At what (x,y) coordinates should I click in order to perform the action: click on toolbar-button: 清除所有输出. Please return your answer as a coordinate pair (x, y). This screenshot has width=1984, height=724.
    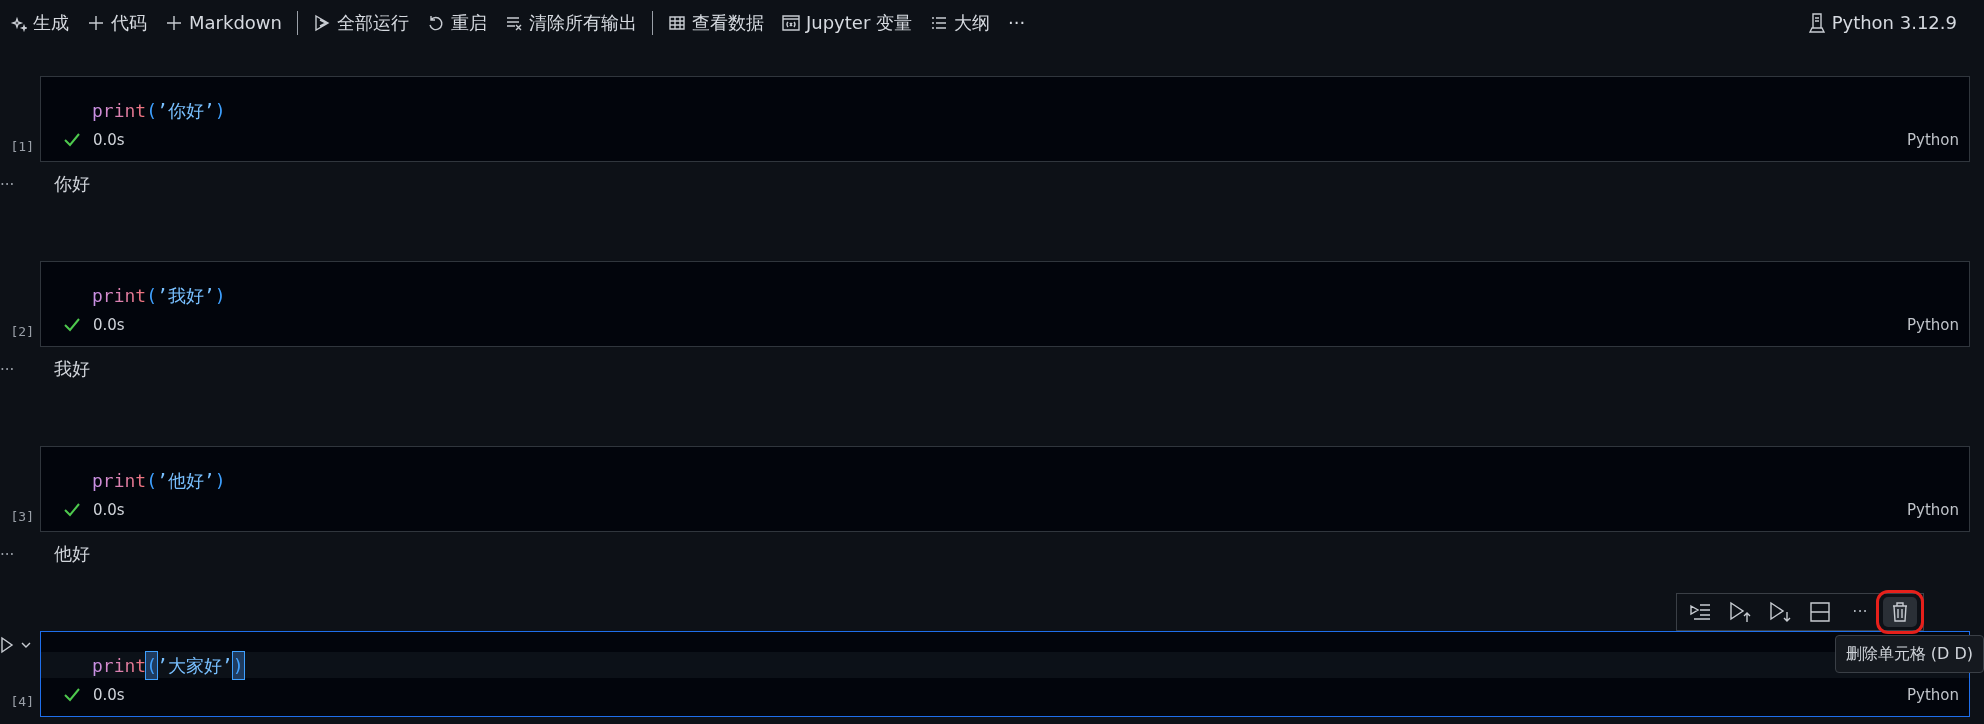
    Looking at the image, I should click on (570, 22).